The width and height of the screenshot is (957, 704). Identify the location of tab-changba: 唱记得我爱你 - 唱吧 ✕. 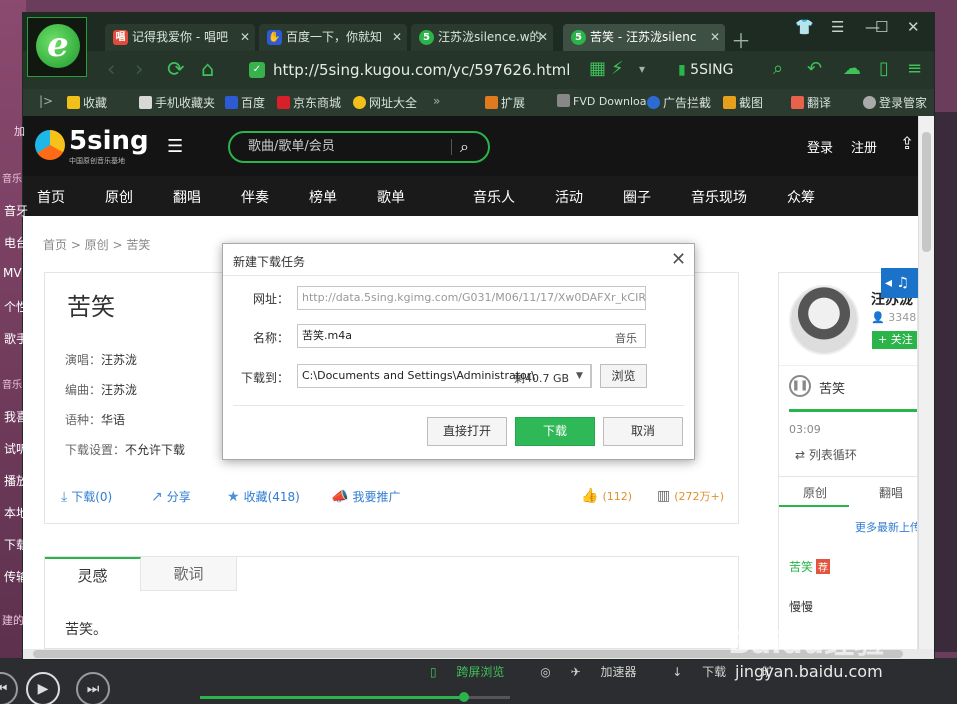
(180, 37).